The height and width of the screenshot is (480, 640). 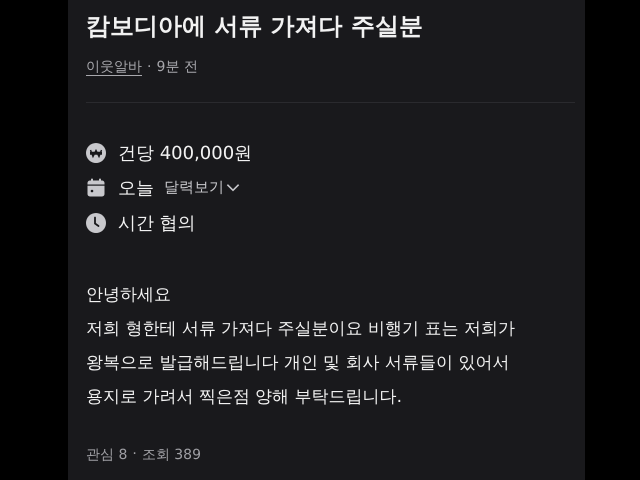 I want to click on info-text: 건당 400,000원, so click(x=185, y=153).